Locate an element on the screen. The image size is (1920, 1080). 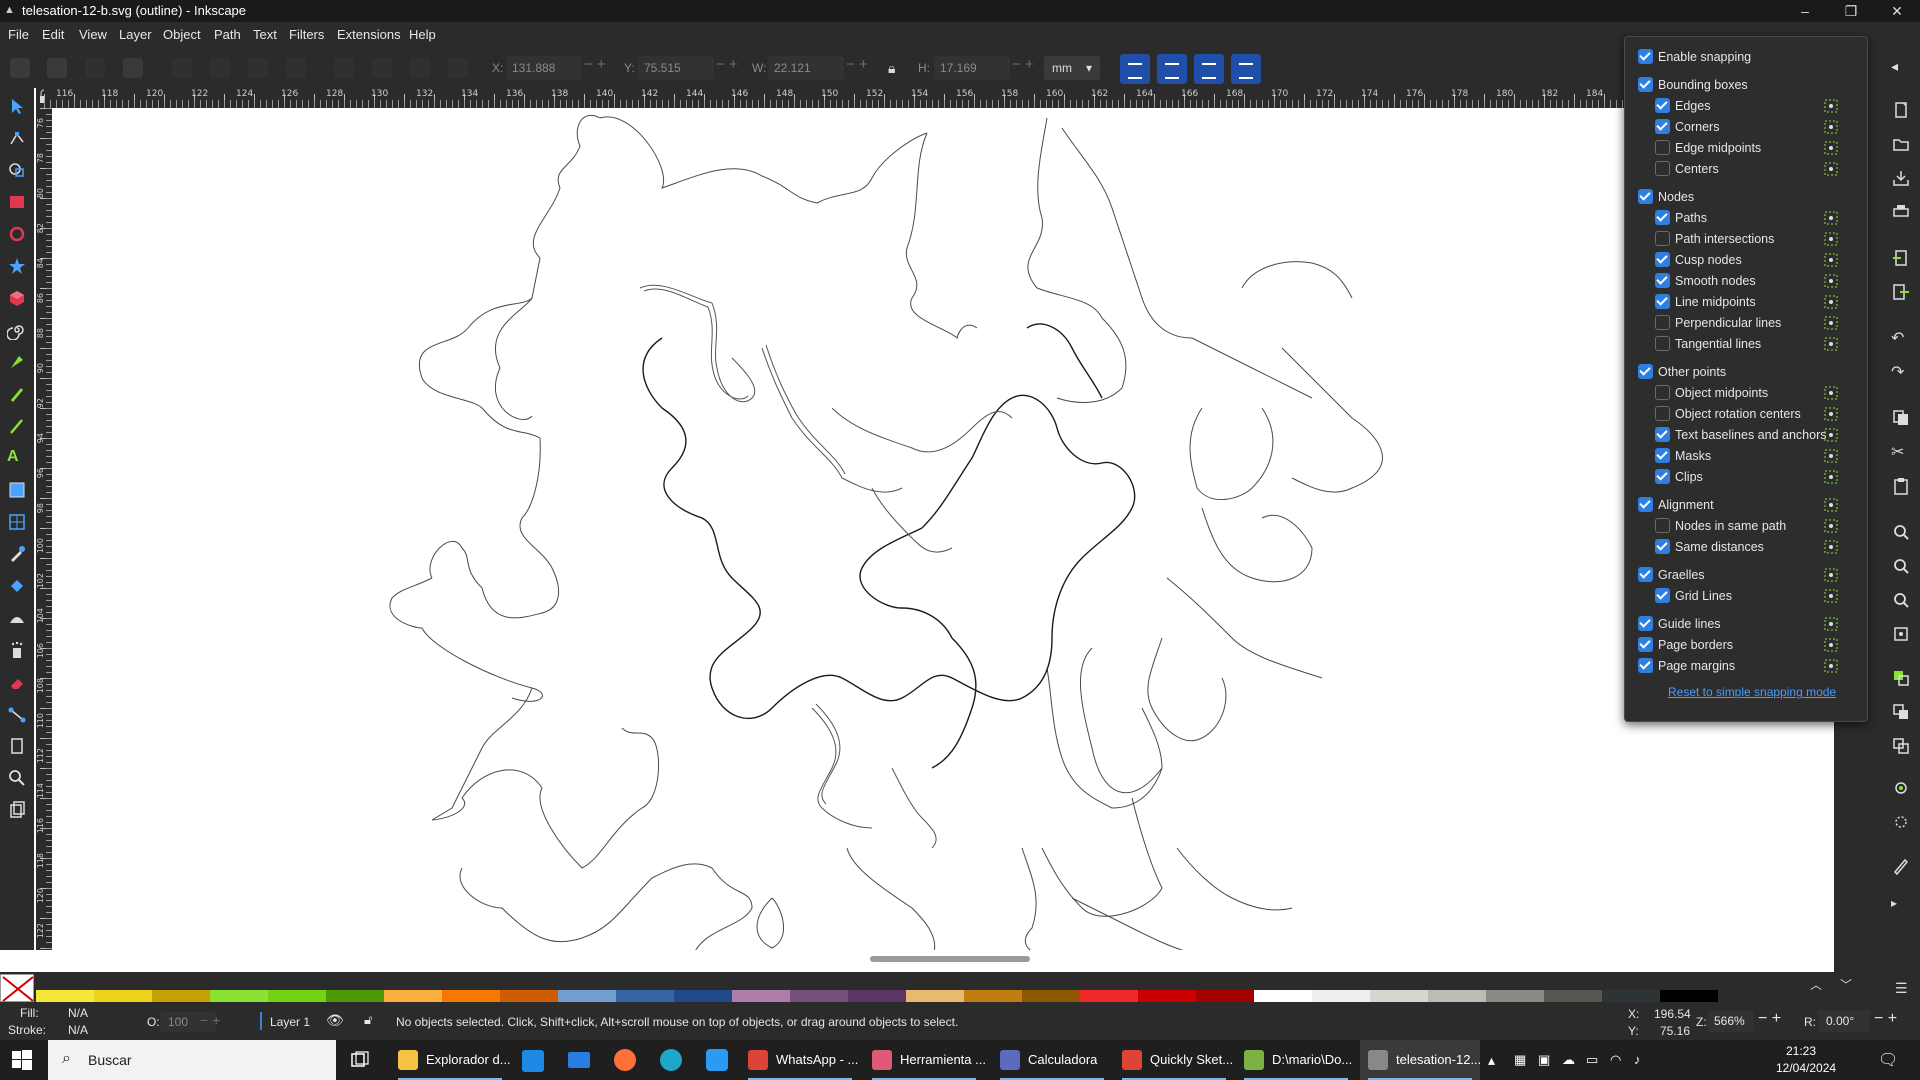
tray-onedrive-icon: ☁ is located at coordinates (1568, 1060).